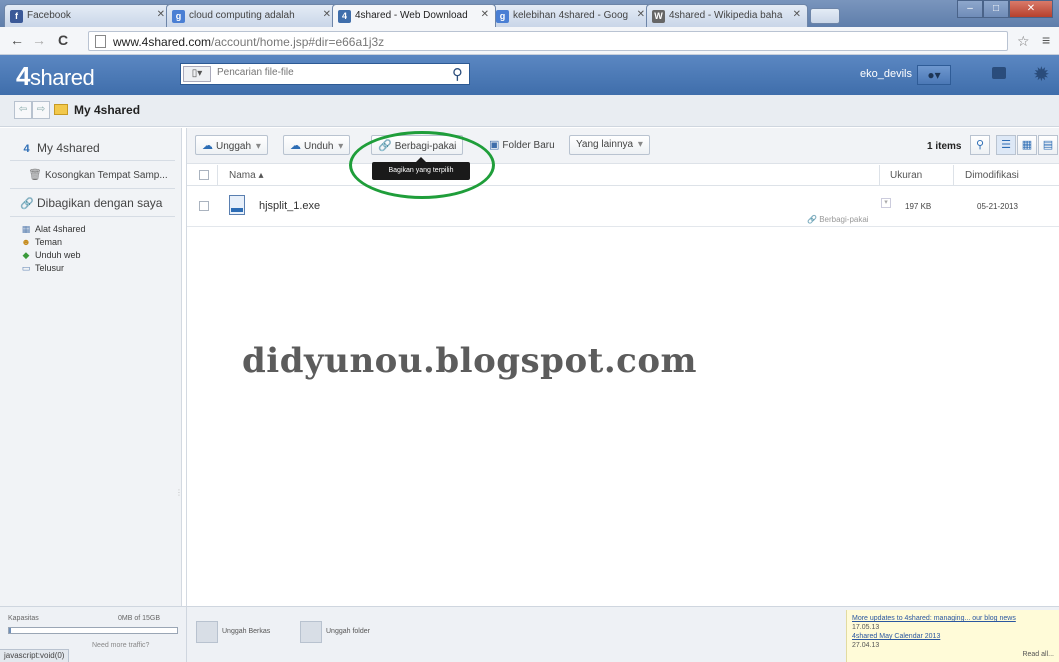  What do you see at coordinates (53, 229) in the screenshot?
I see `sidebar-item-tools: ▦ Alat 4shared` at bounding box center [53, 229].